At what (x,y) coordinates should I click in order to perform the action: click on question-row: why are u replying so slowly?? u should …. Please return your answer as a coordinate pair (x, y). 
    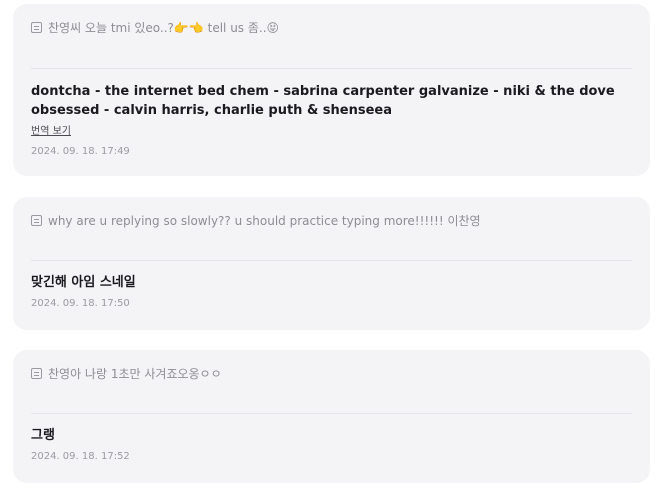
    Looking at the image, I should click on (331, 220).